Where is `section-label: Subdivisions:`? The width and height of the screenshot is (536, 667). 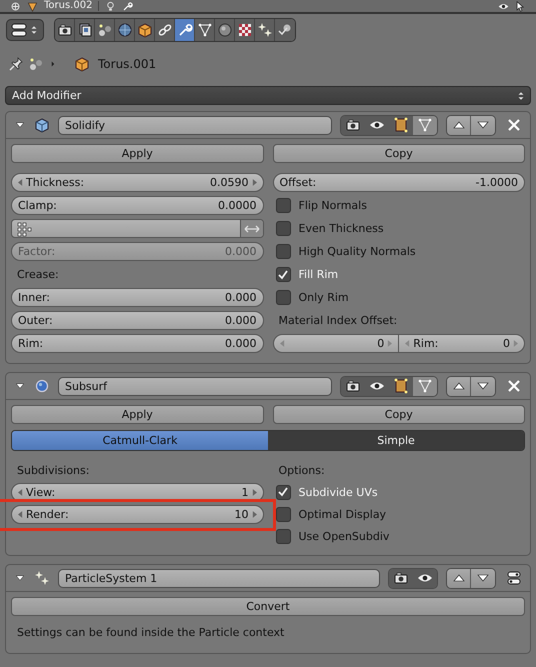 section-label: Subdivisions: is located at coordinates (53, 470).